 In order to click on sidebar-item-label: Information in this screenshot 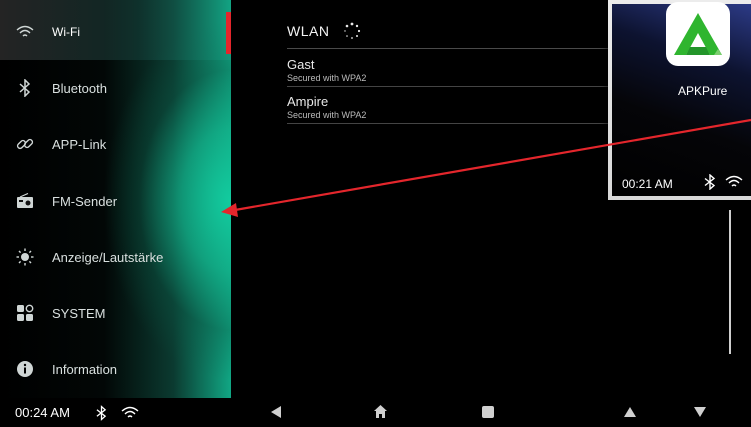, I will do `click(85, 369)`.